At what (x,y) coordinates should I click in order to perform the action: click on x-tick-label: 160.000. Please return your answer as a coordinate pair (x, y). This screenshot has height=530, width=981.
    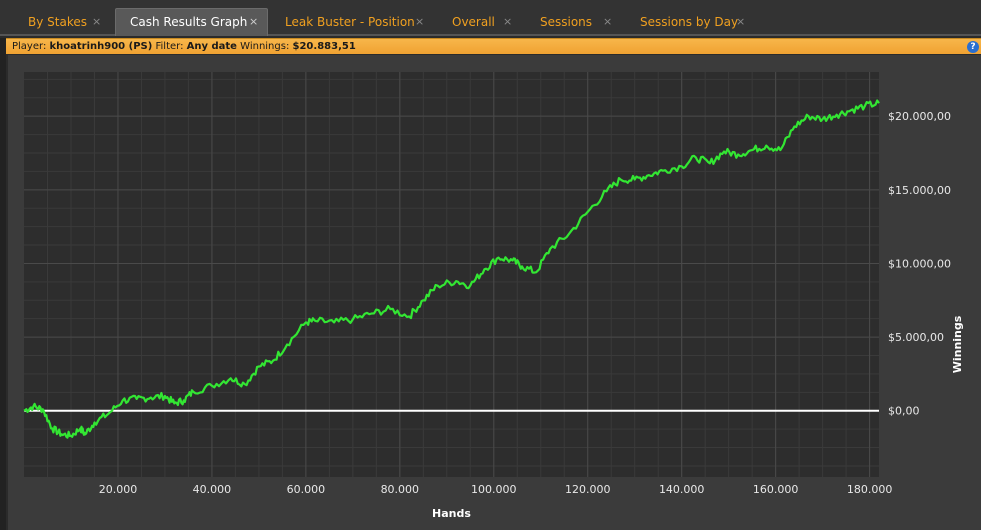
    Looking at the image, I should click on (776, 489).